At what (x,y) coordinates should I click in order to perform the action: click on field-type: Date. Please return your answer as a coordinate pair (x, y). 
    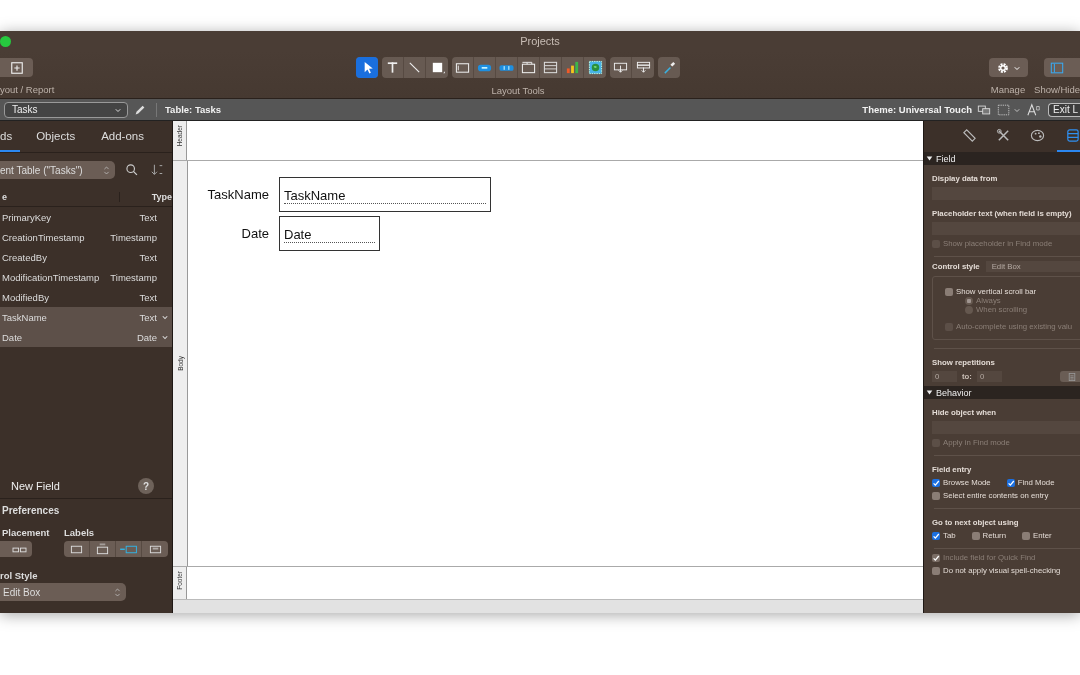
    Looking at the image, I should click on (146, 337).